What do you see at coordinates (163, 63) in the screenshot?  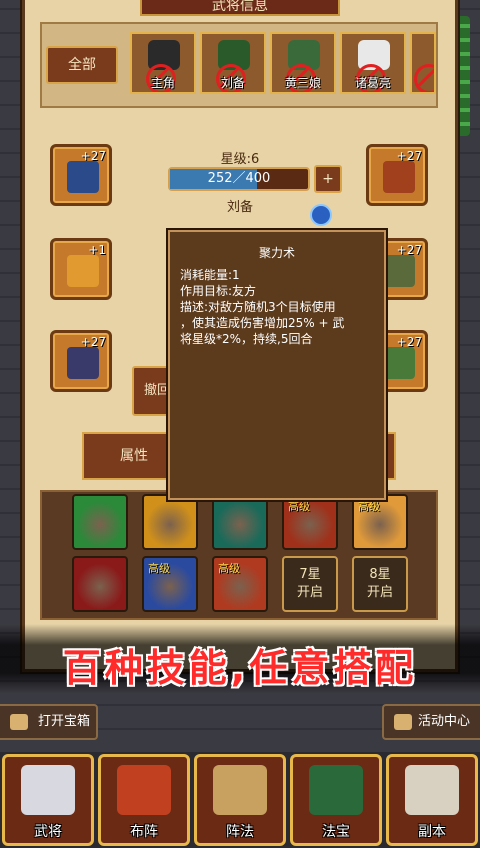 I see `hero-card-protagonist: 主角` at bounding box center [163, 63].